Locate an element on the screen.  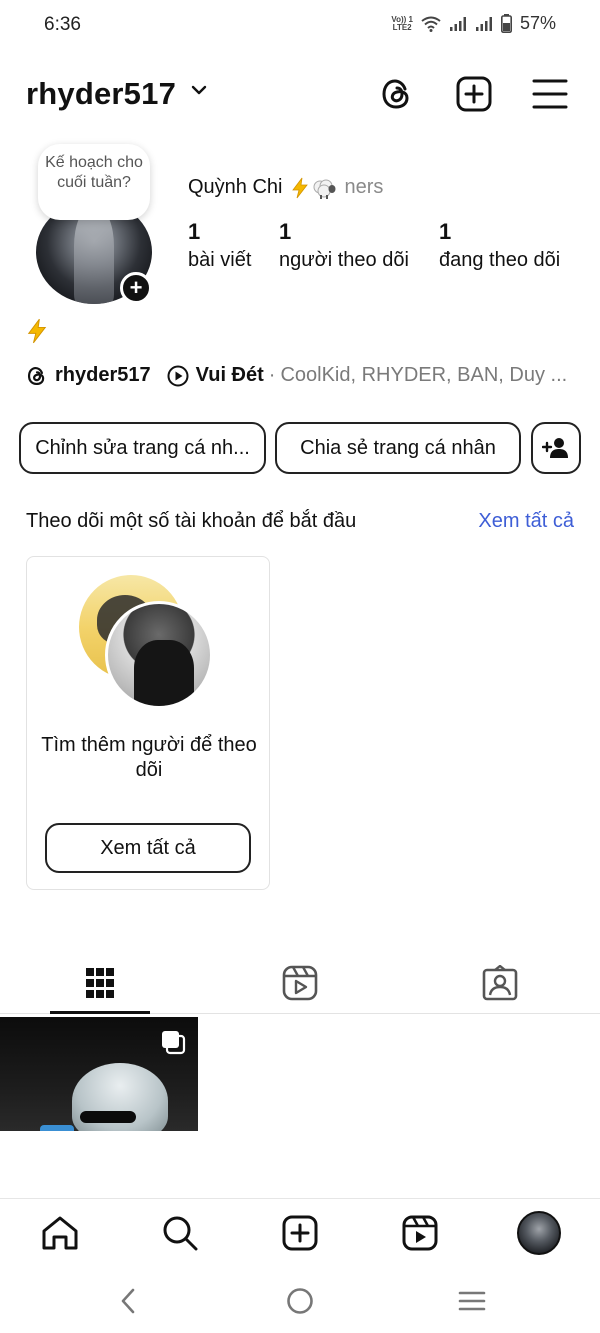
stat-followers-label: người theo dõi is located at coordinates (344, 260).